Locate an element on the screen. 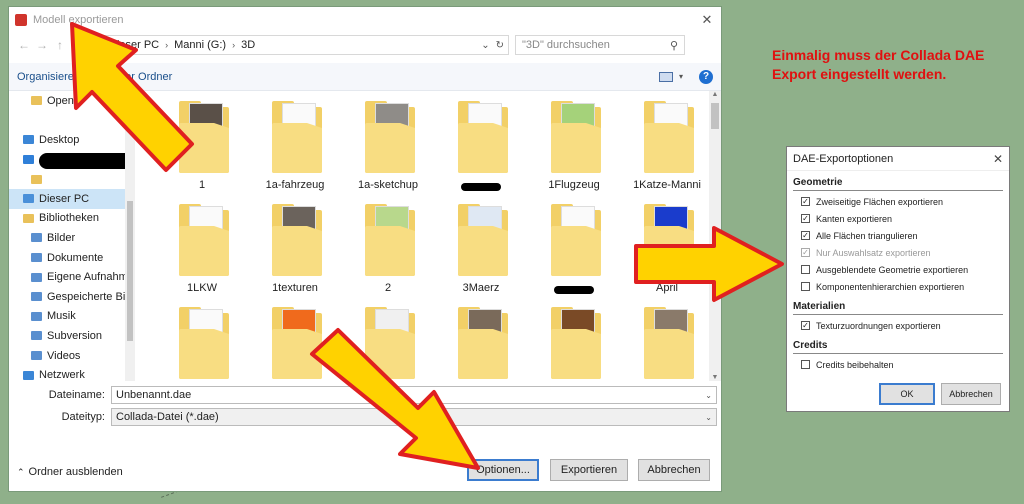 This screenshot has width=1024, height=504. sidebar-item: Bilder is located at coordinates (72, 238).